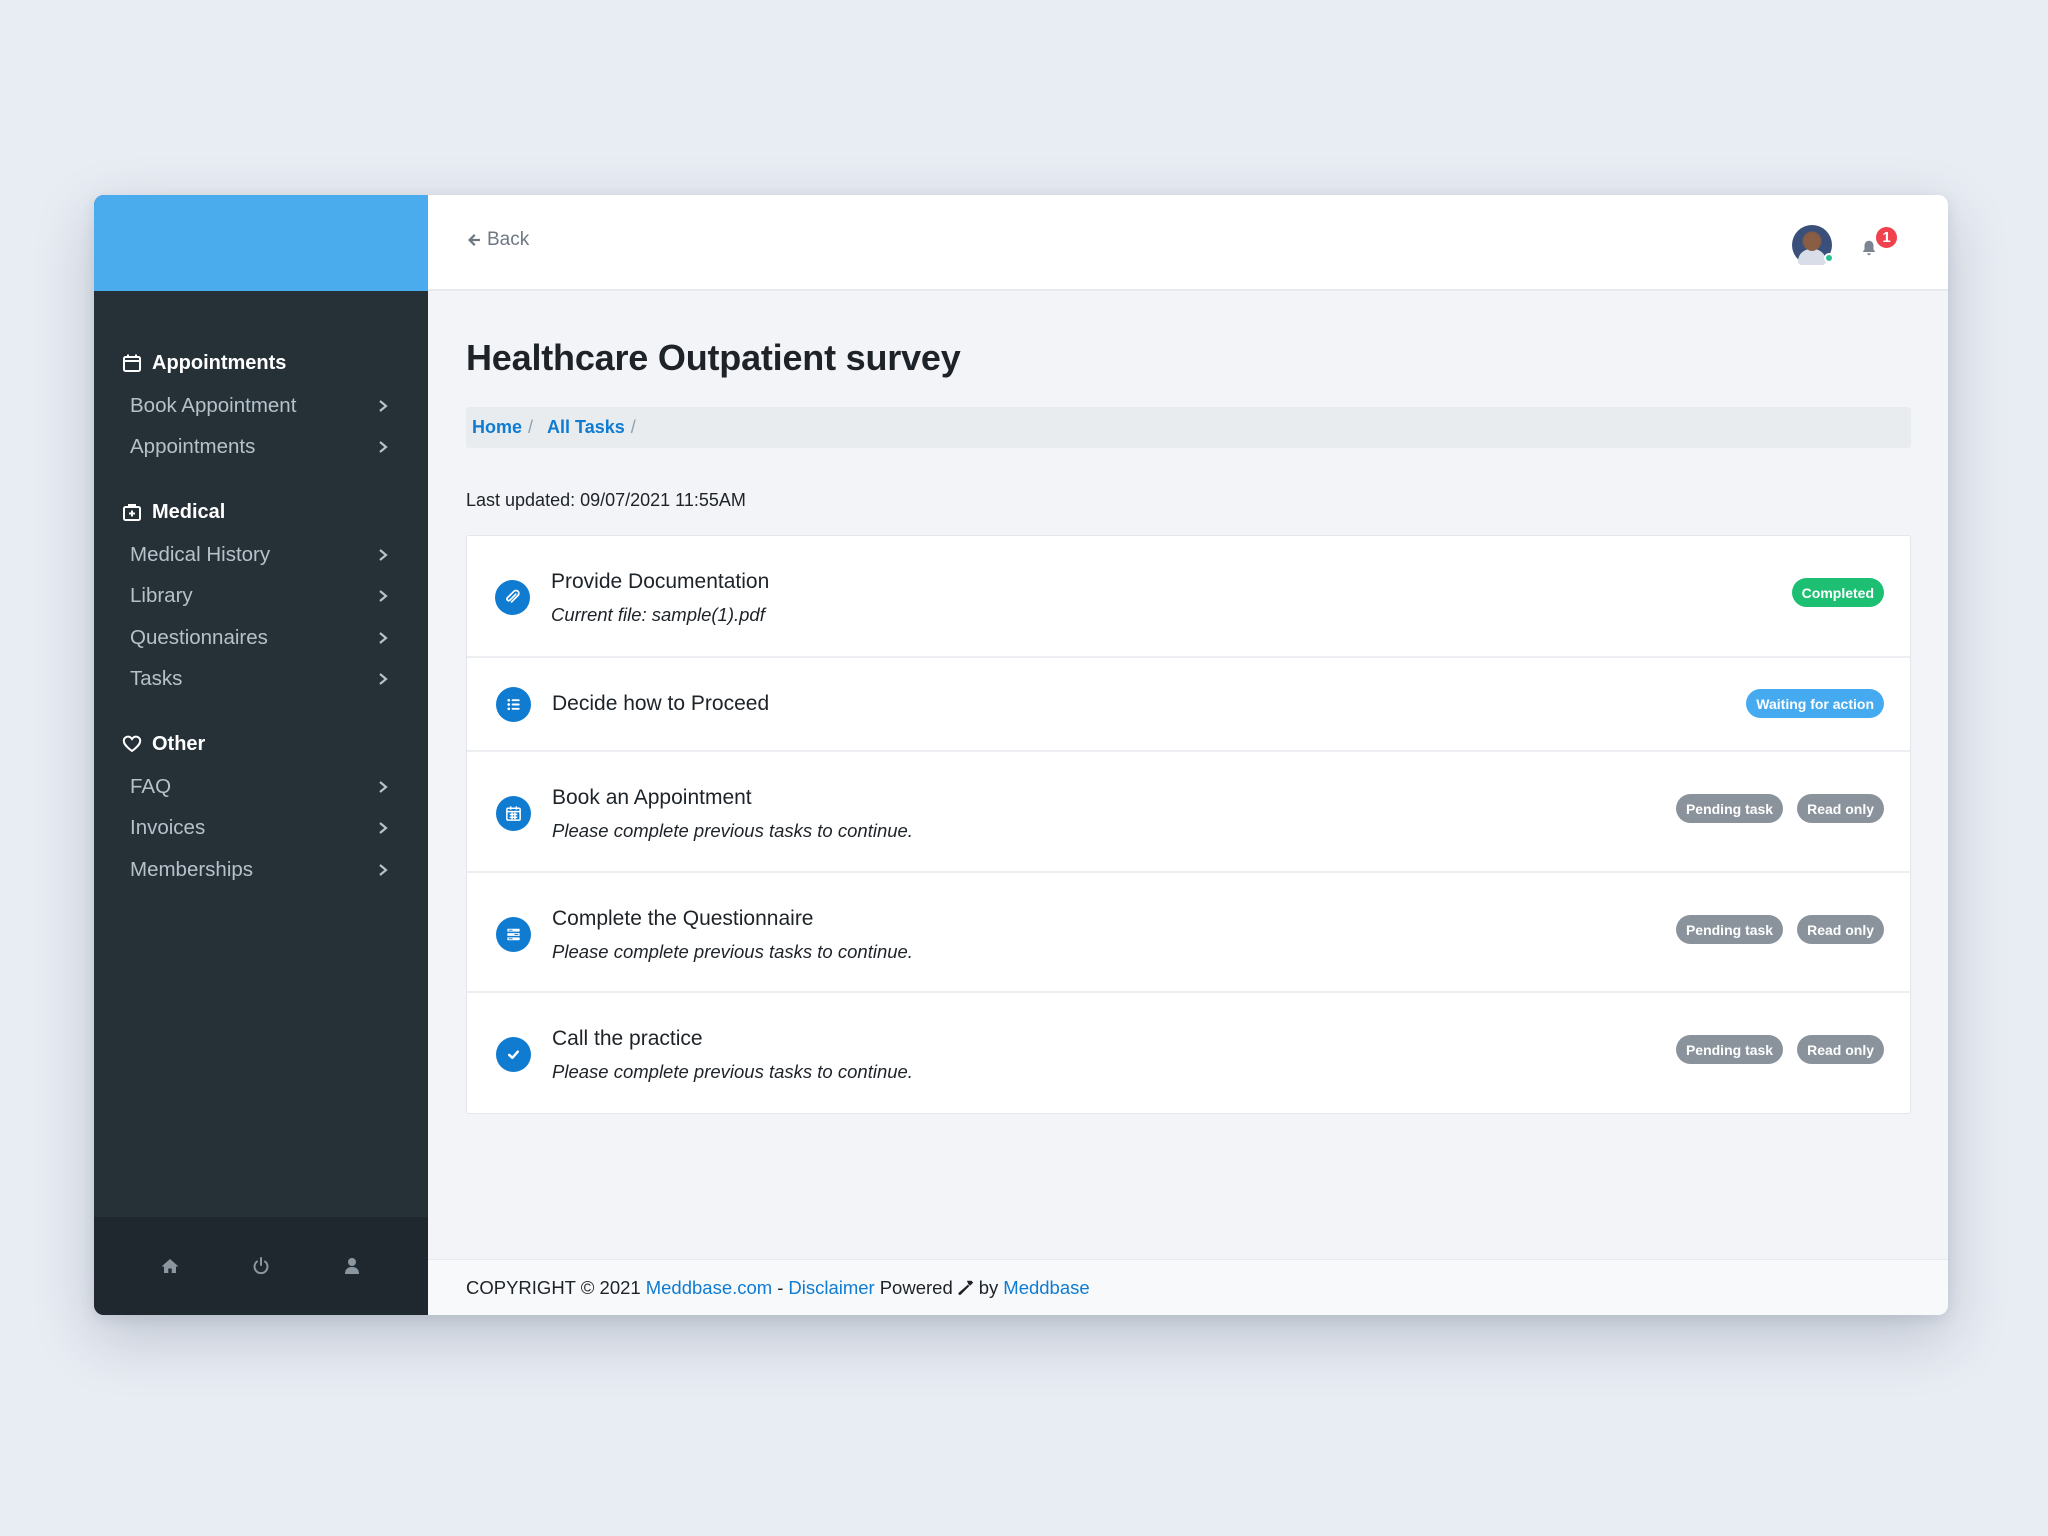 The width and height of the screenshot is (2048, 1536). What do you see at coordinates (553, 1287) in the screenshot?
I see `copyright-text: COPYRIGHT © 2021` at bounding box center [553, 1287].